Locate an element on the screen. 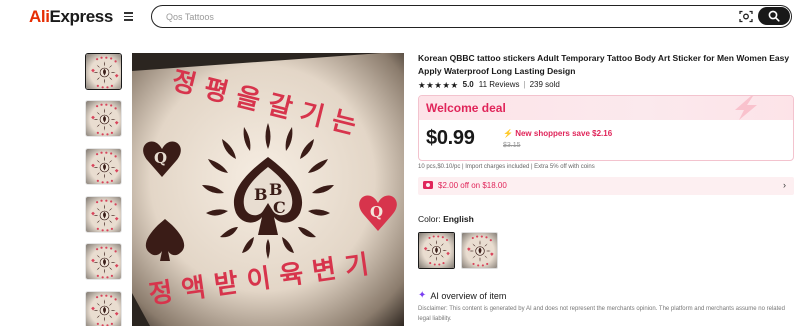 The image size is (800, 326). lightning-icon is located at coordinates (746, 108).